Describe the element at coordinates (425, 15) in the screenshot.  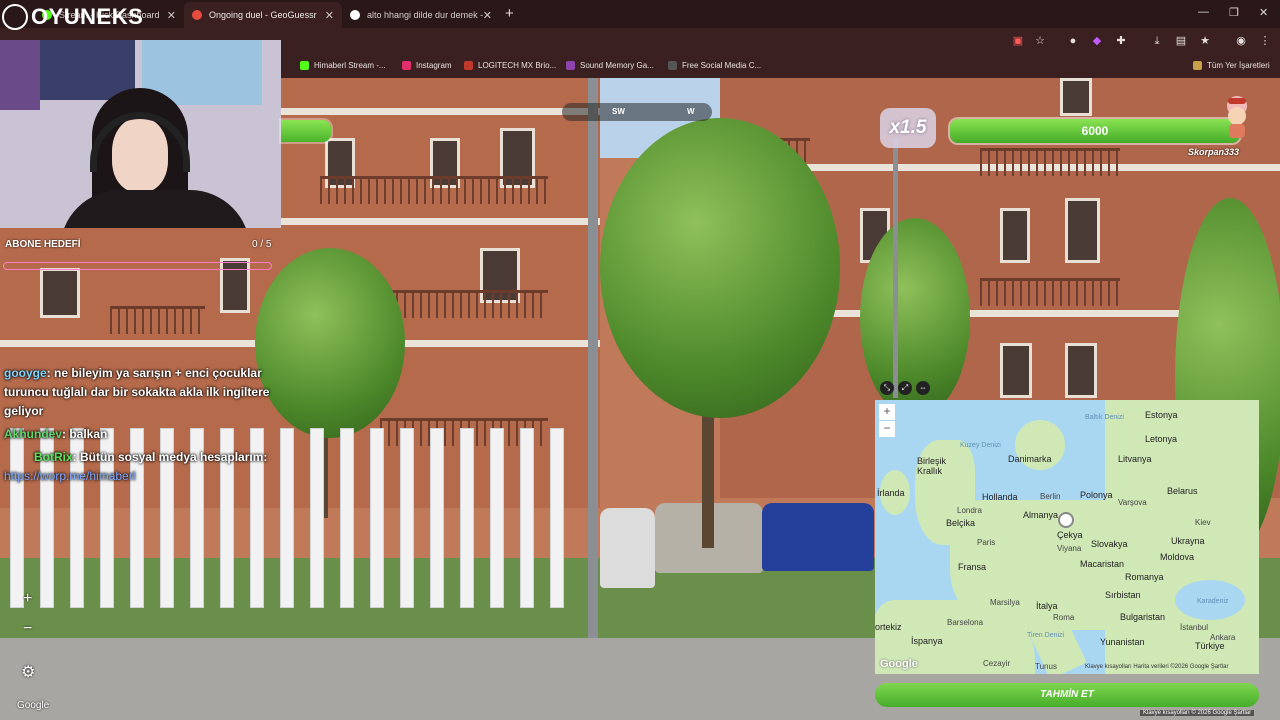
I see `tab-label: alto hhangi dilde dur demek -` at that location.